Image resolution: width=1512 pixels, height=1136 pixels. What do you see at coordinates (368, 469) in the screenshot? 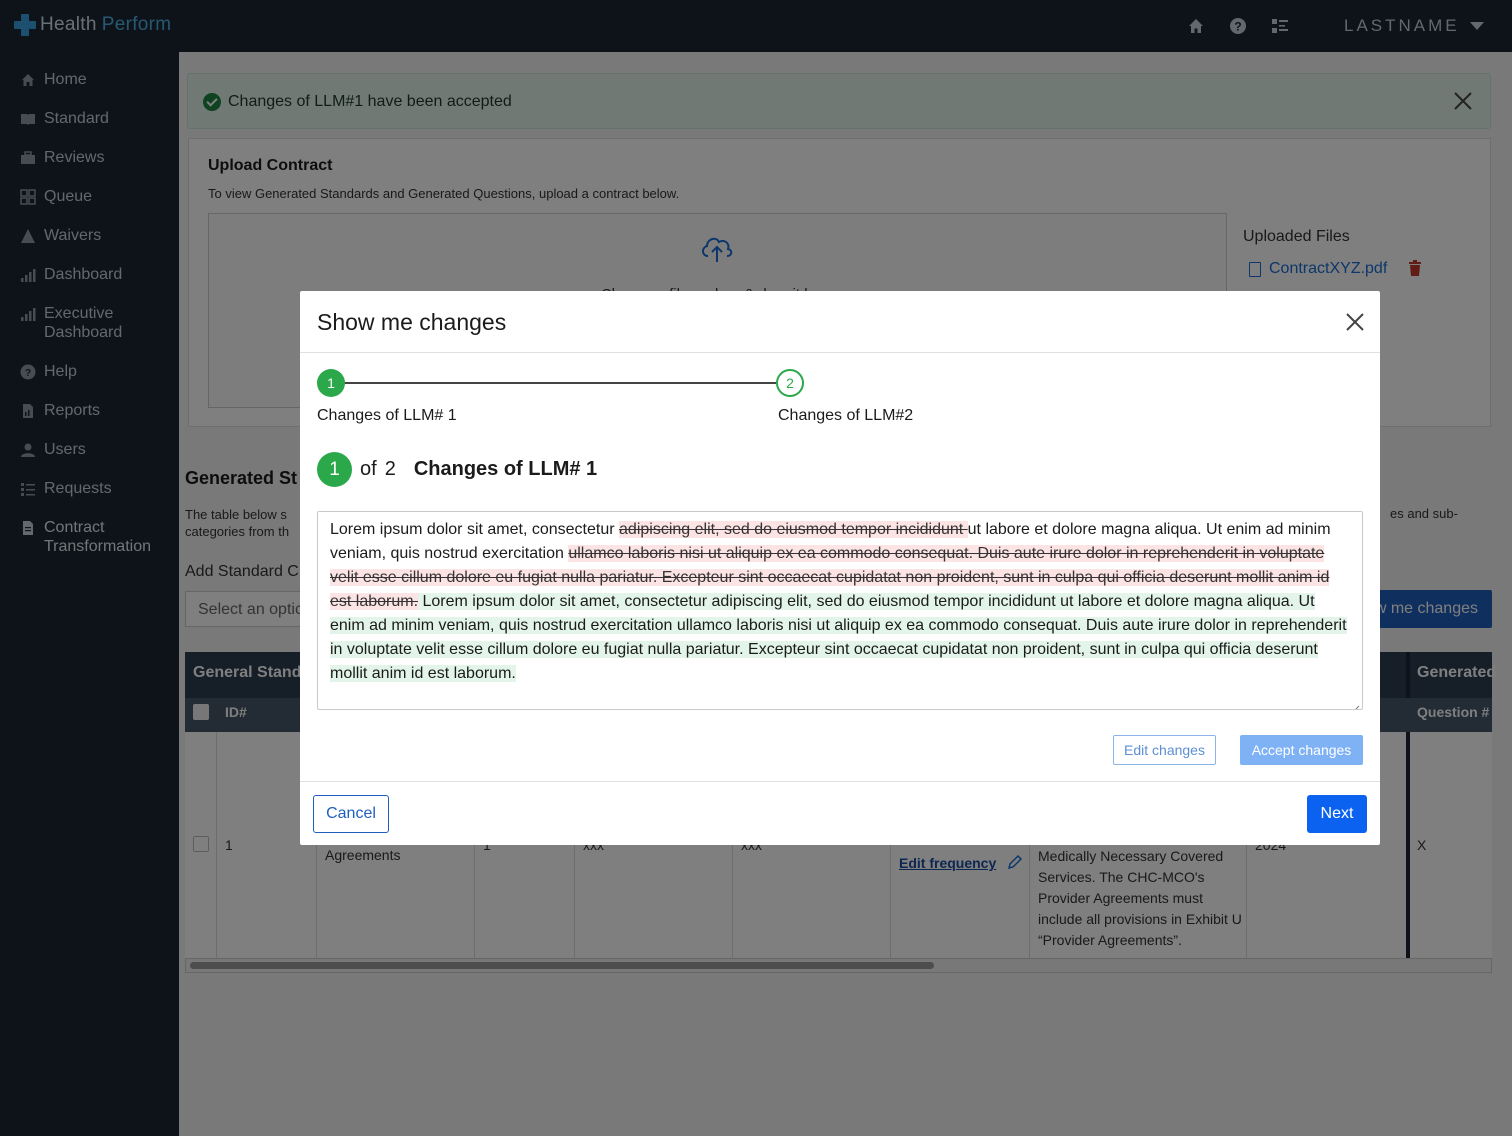
I see `counter-of: of` at bounding box center [368, 469].